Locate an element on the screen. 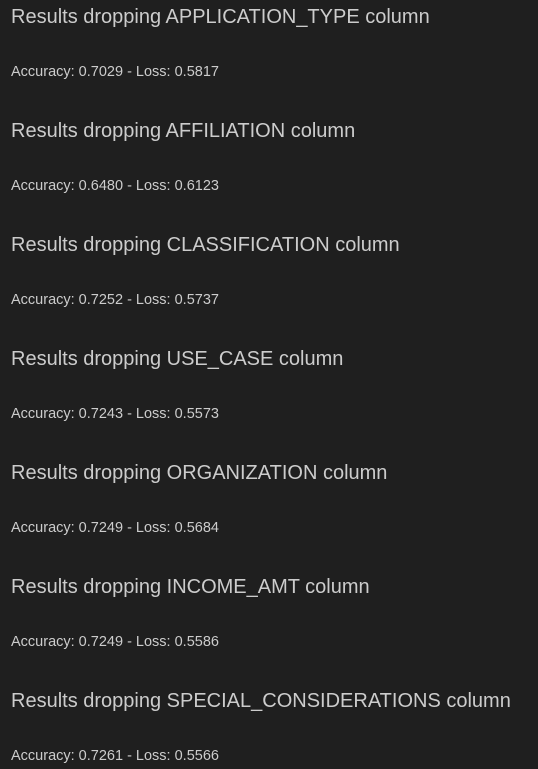 This screenshot has width=538, height=769. result-heading: Results dropping APPLICATION_TYPE column is located at coordinates (220, 17).